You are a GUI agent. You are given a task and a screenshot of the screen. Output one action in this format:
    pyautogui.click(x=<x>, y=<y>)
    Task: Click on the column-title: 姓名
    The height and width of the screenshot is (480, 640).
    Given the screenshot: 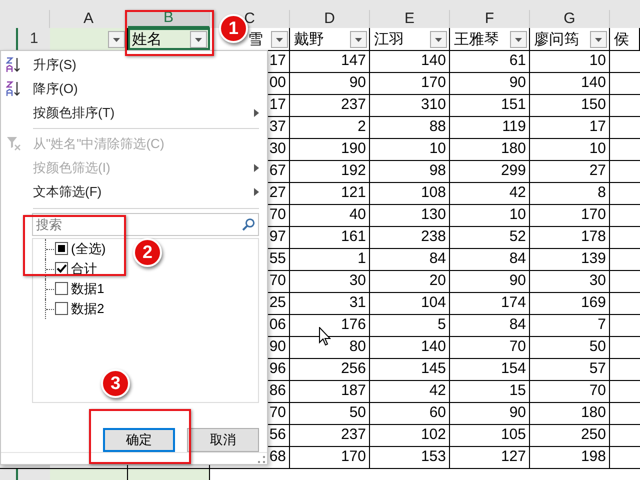 What is the action you would take?
    pyautogui.click(x=146, y=39)
    